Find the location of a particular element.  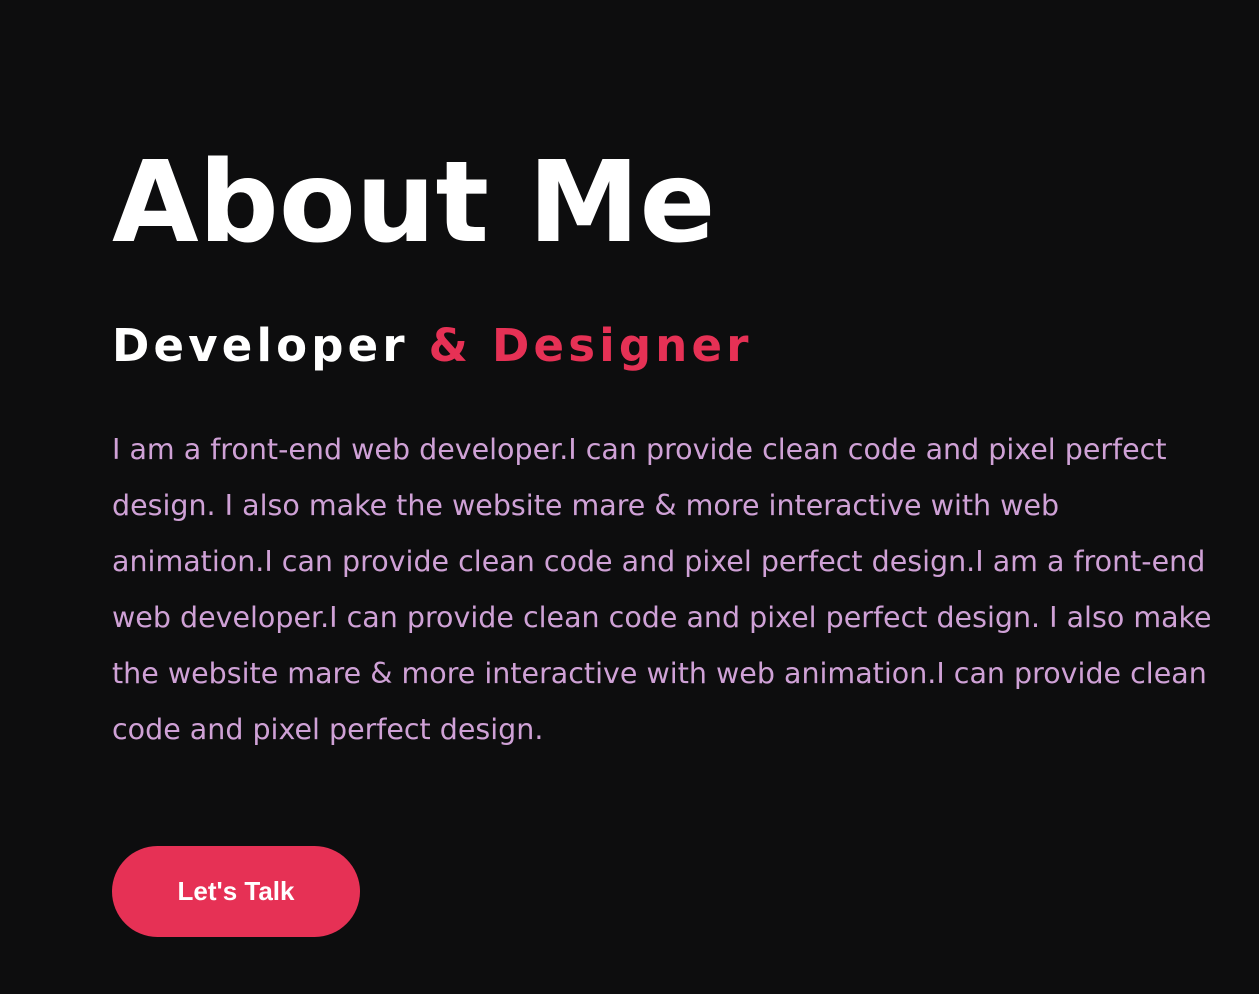

subtitle-role: Developer is located at coordinates (260, 345).